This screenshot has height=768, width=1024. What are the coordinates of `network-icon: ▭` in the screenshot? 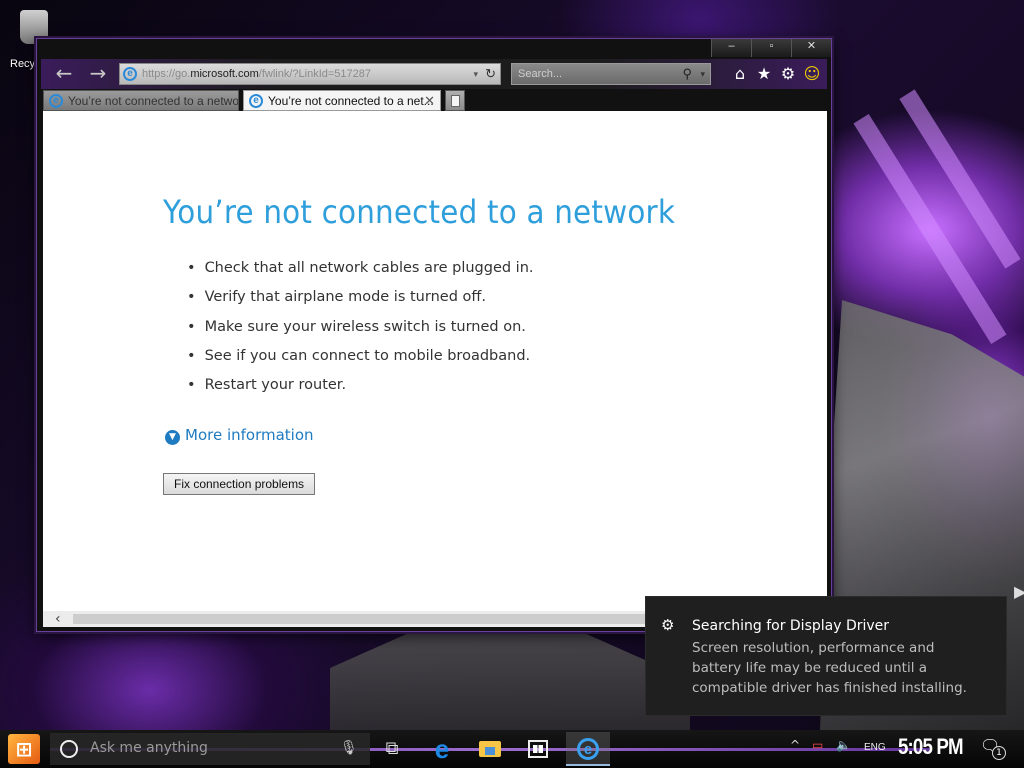 It's located at (817, 745).